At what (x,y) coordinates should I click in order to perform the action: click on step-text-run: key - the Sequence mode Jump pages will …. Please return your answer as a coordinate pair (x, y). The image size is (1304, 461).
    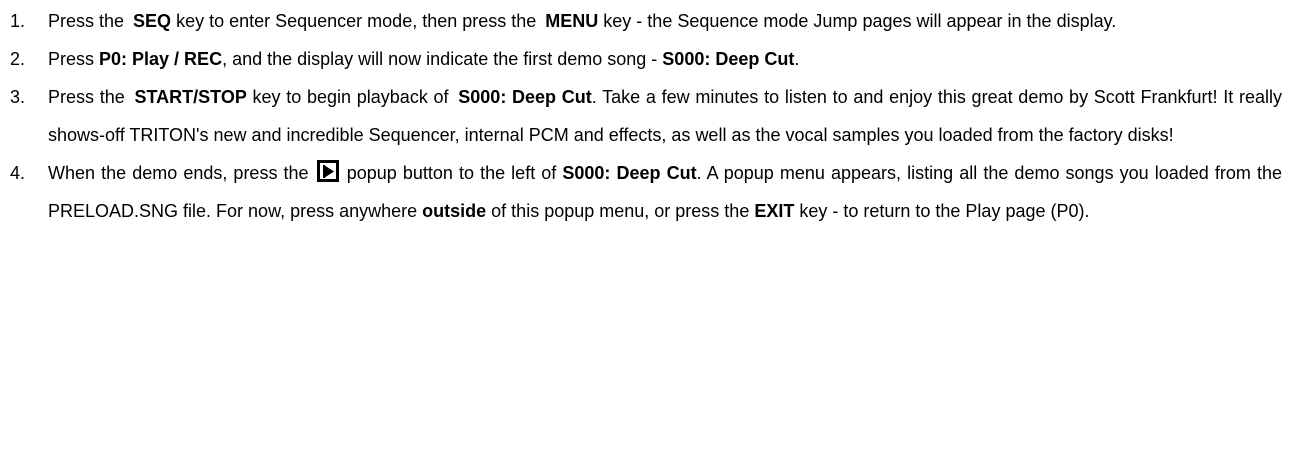
    Looking at the image, I should click on (857, 21).